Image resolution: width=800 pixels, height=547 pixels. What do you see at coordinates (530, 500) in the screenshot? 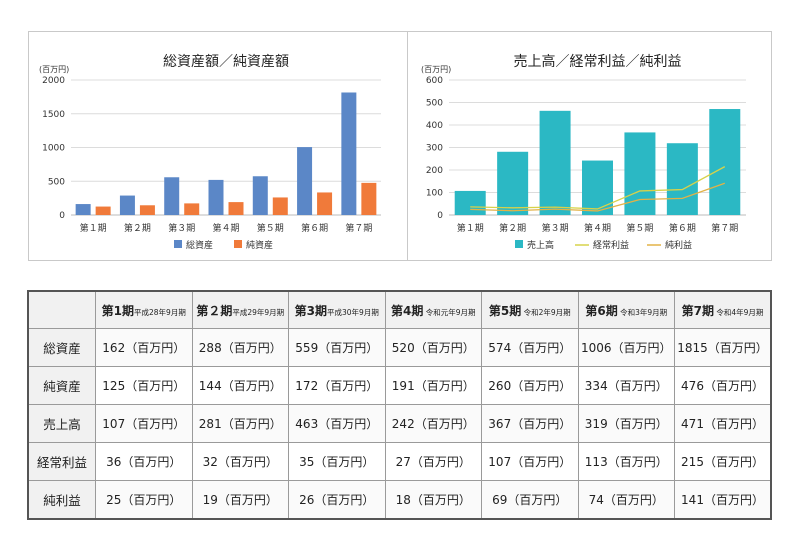
I see `table-cell: 69（百万円）` at bounding box center [530, 500].